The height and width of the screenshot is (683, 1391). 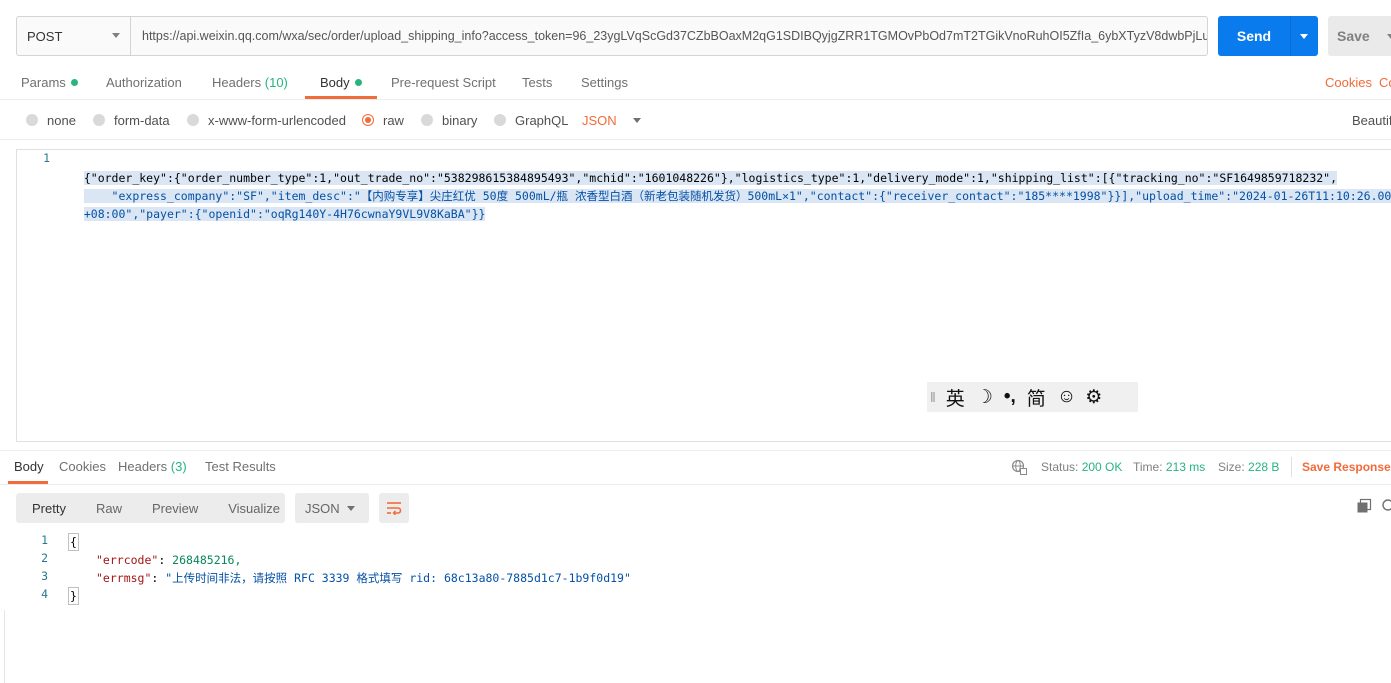 What do you see at coordinates (1346, 467) in the screenshot?
I see `save-response-button: Save Response` at bounding box center [1346, 467].